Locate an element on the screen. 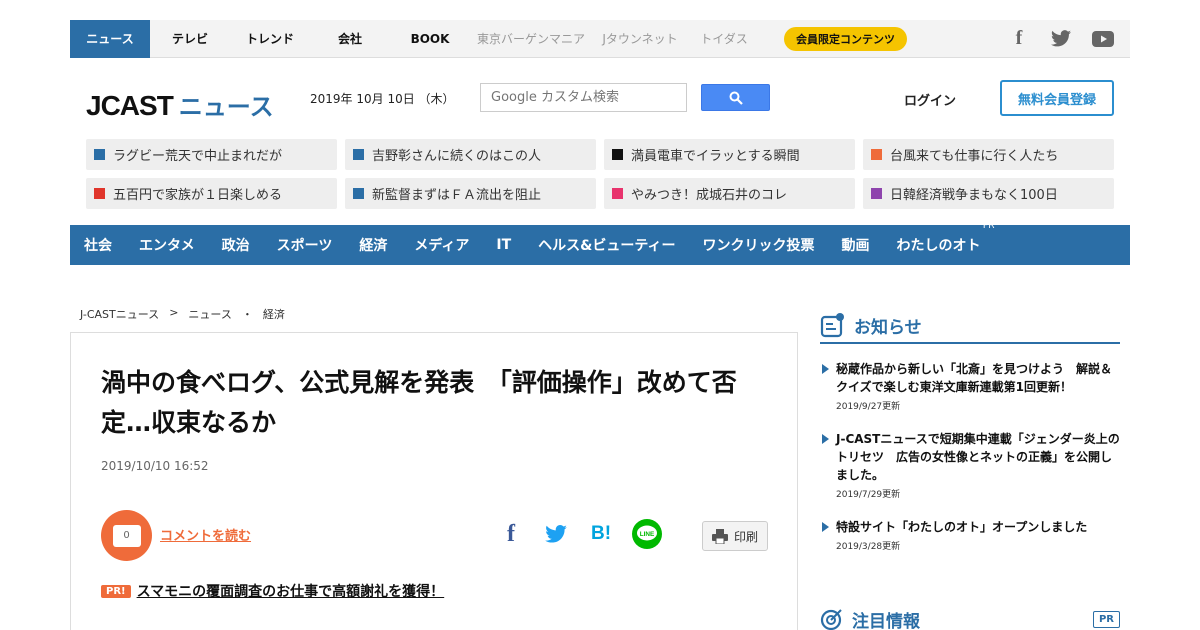 The width and height of the screenshot is (1200, 630). comment-count: 0 is located at coordinates (126, 535).